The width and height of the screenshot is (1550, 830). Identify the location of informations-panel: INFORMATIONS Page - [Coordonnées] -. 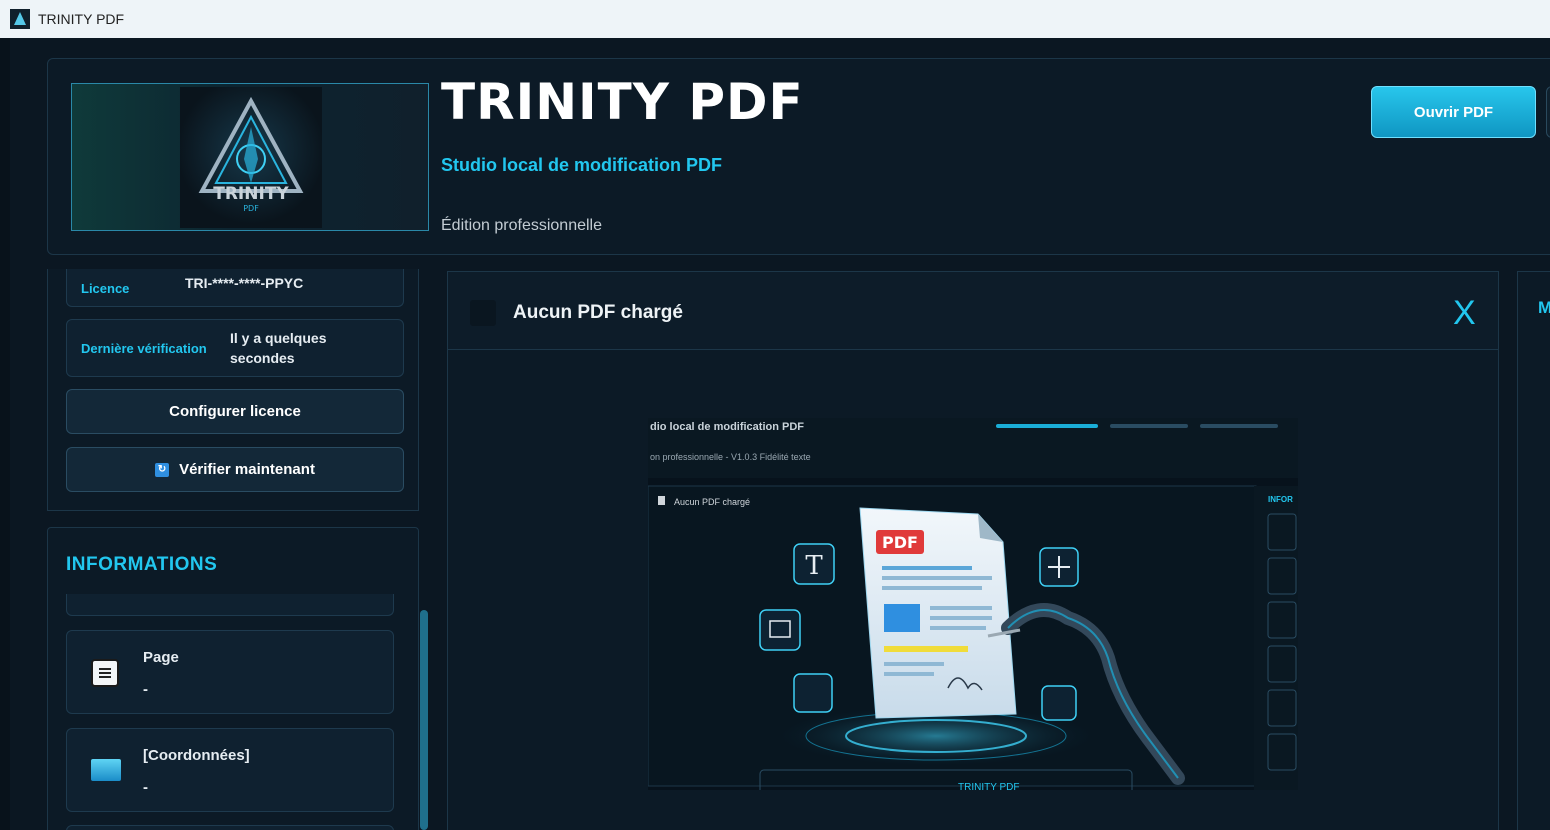
(233, 678).